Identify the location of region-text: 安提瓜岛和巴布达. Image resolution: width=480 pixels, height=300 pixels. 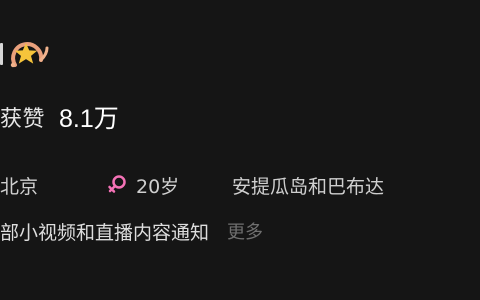
(308, 186).